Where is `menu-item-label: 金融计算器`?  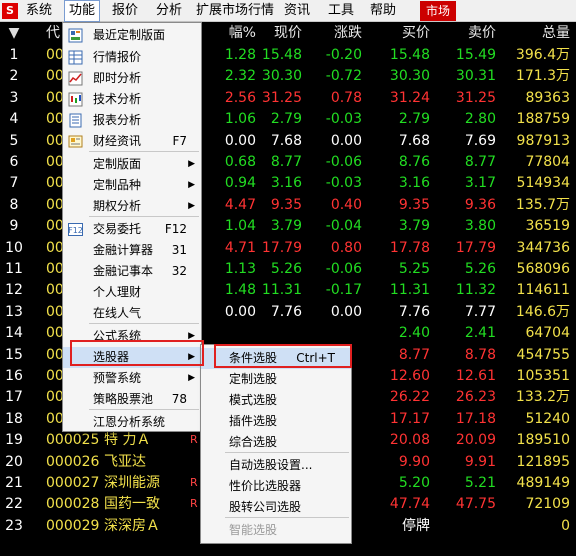 menu-item-label: 金融计算器 is located at coordinates (123, 250).